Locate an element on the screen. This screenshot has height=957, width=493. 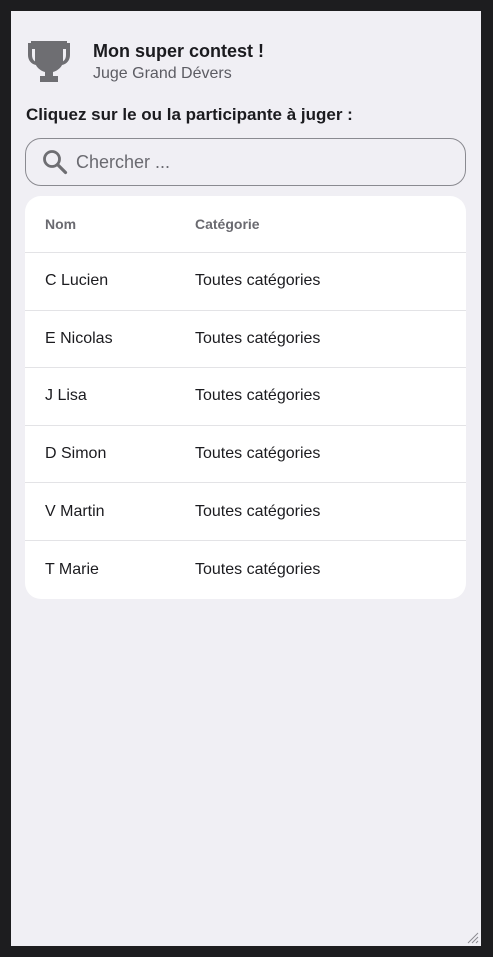
table-row: J Lisa Toutes catégories is located at coordinates (245, 397).